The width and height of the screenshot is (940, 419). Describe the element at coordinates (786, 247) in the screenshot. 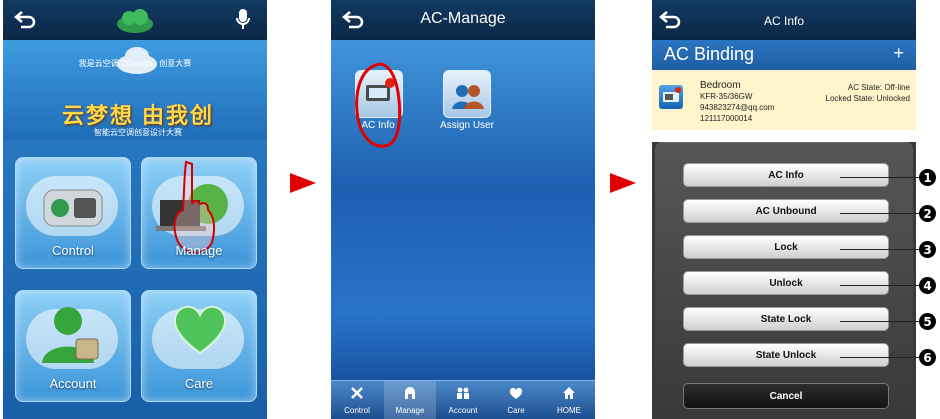

I see `lock-button: Lock` at that location.